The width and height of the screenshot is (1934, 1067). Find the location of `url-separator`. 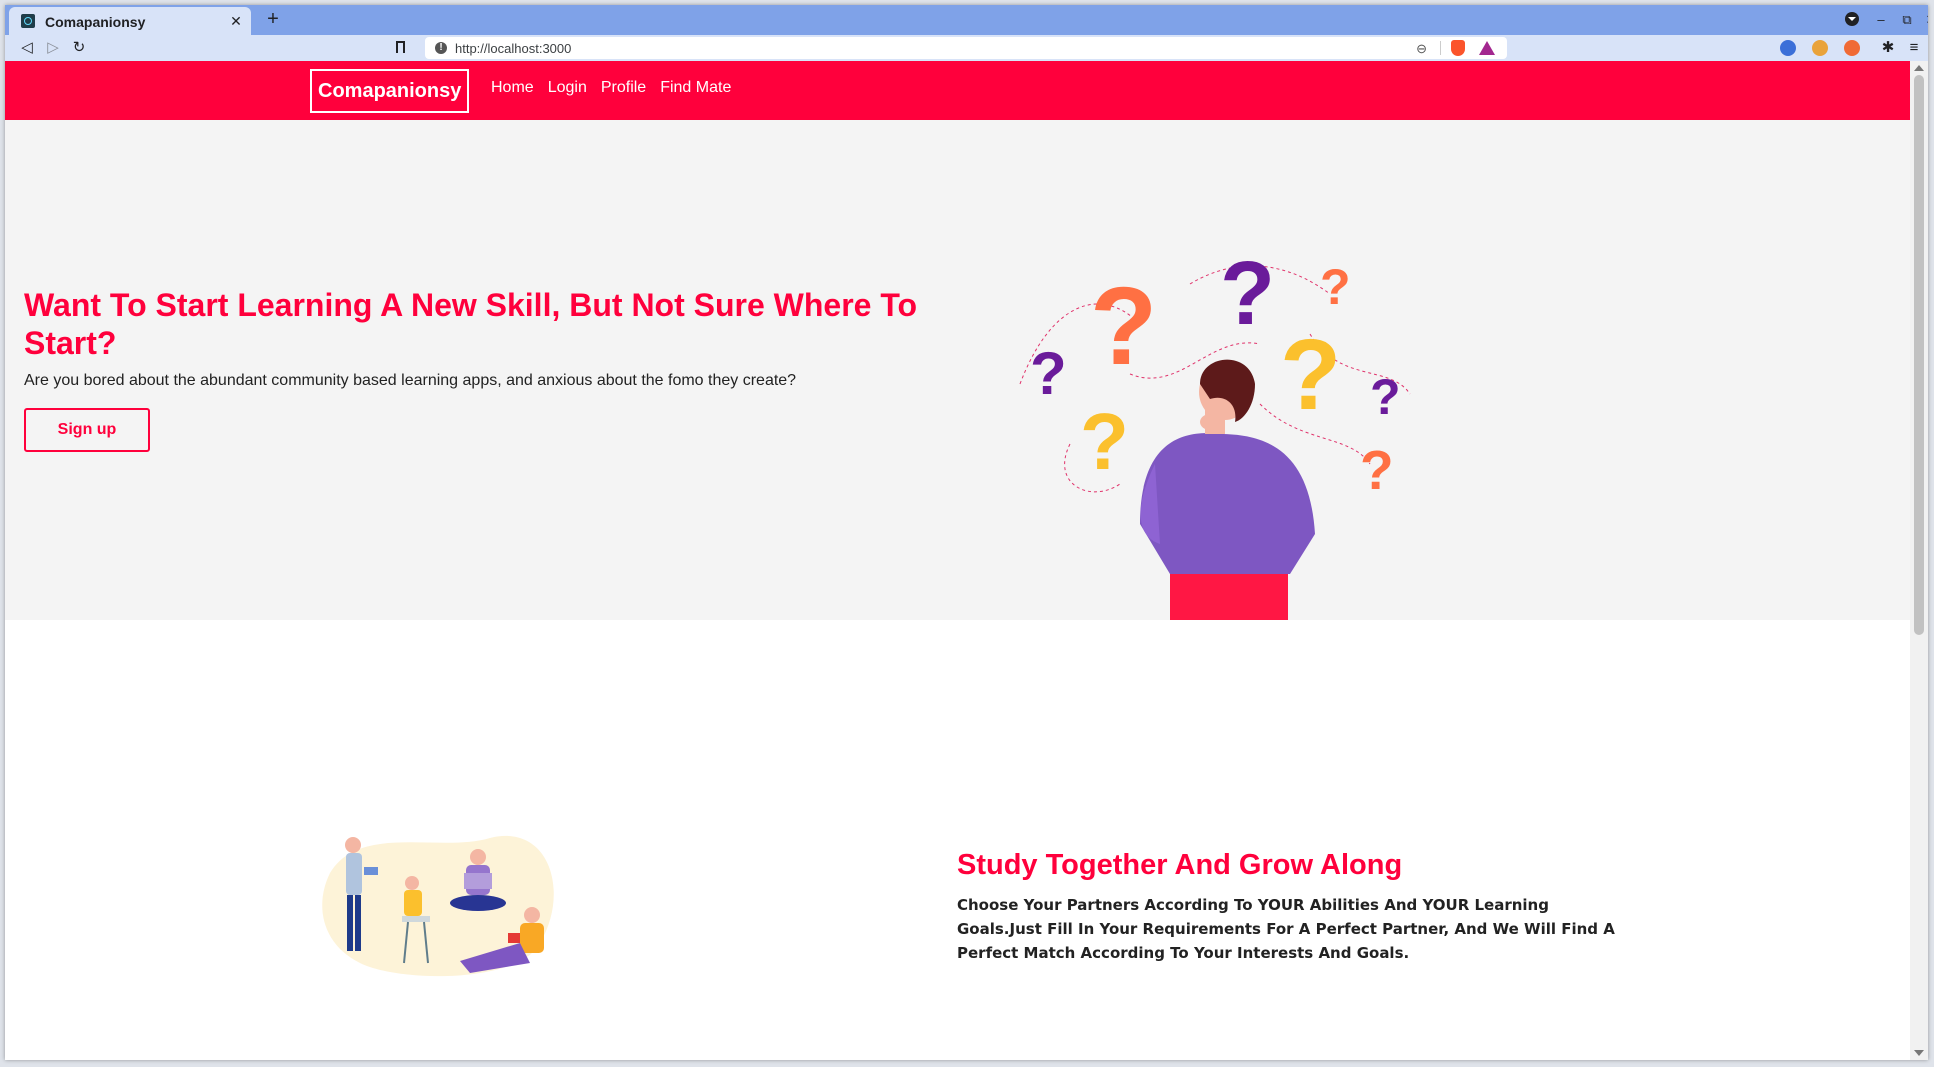

url-separator is located at coordinates (1440, 48).